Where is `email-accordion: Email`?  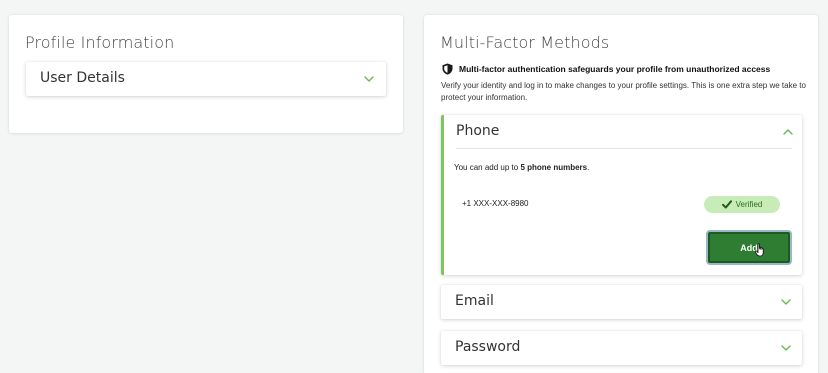 email-accordion: Email is located at coordinates (621, 302).